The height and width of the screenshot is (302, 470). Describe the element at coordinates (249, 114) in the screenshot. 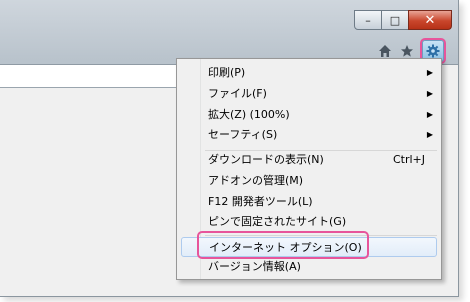

I see `menu-item-label: 拡大(Z) (100%)` at that location.